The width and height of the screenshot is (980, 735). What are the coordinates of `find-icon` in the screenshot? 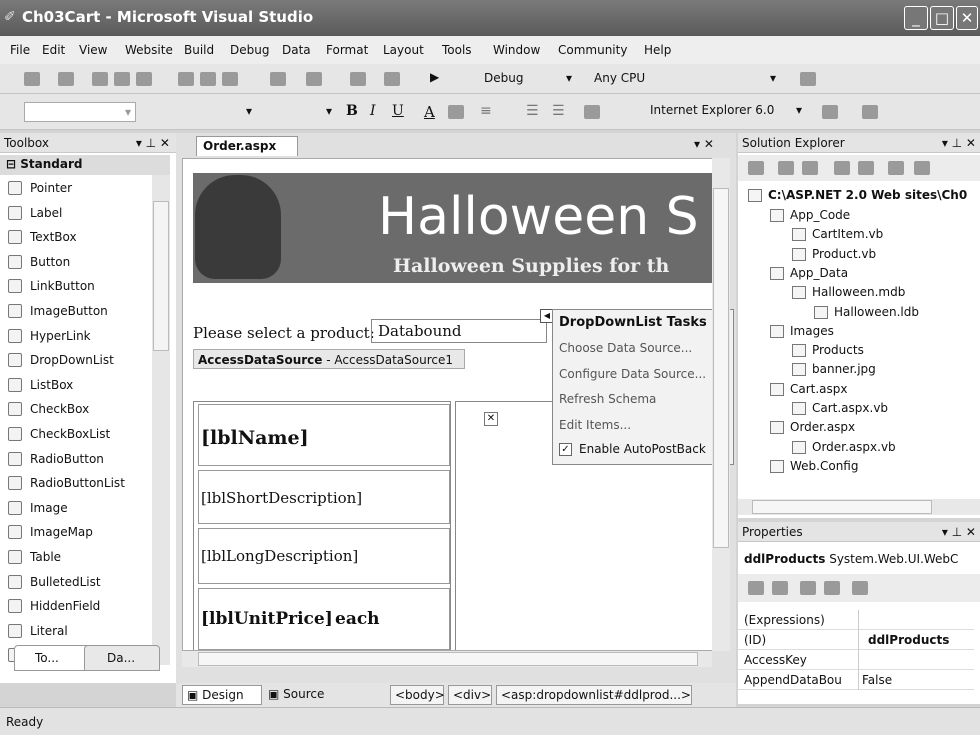 It's located at (808, 79).